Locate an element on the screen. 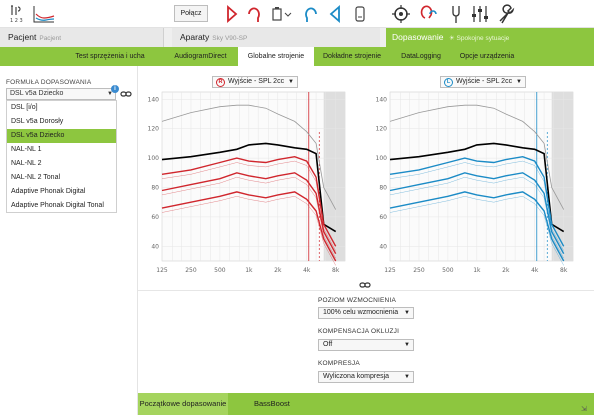 The height and width of the screenshot is (415, 594). target-icon is located at coordinates (401, 14).